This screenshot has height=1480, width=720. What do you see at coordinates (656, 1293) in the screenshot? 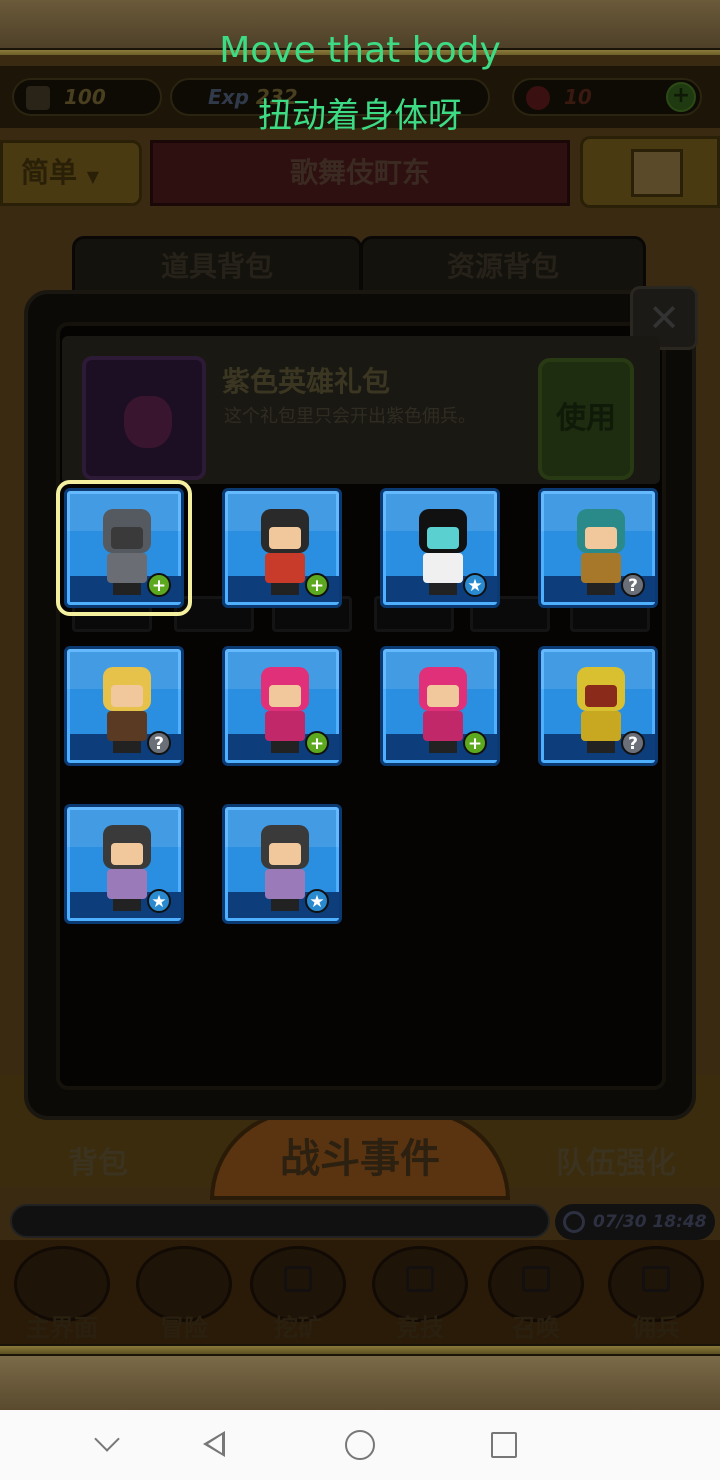
I see `nav-mercenary: 佣兵` at bounding box center [656, 1293].